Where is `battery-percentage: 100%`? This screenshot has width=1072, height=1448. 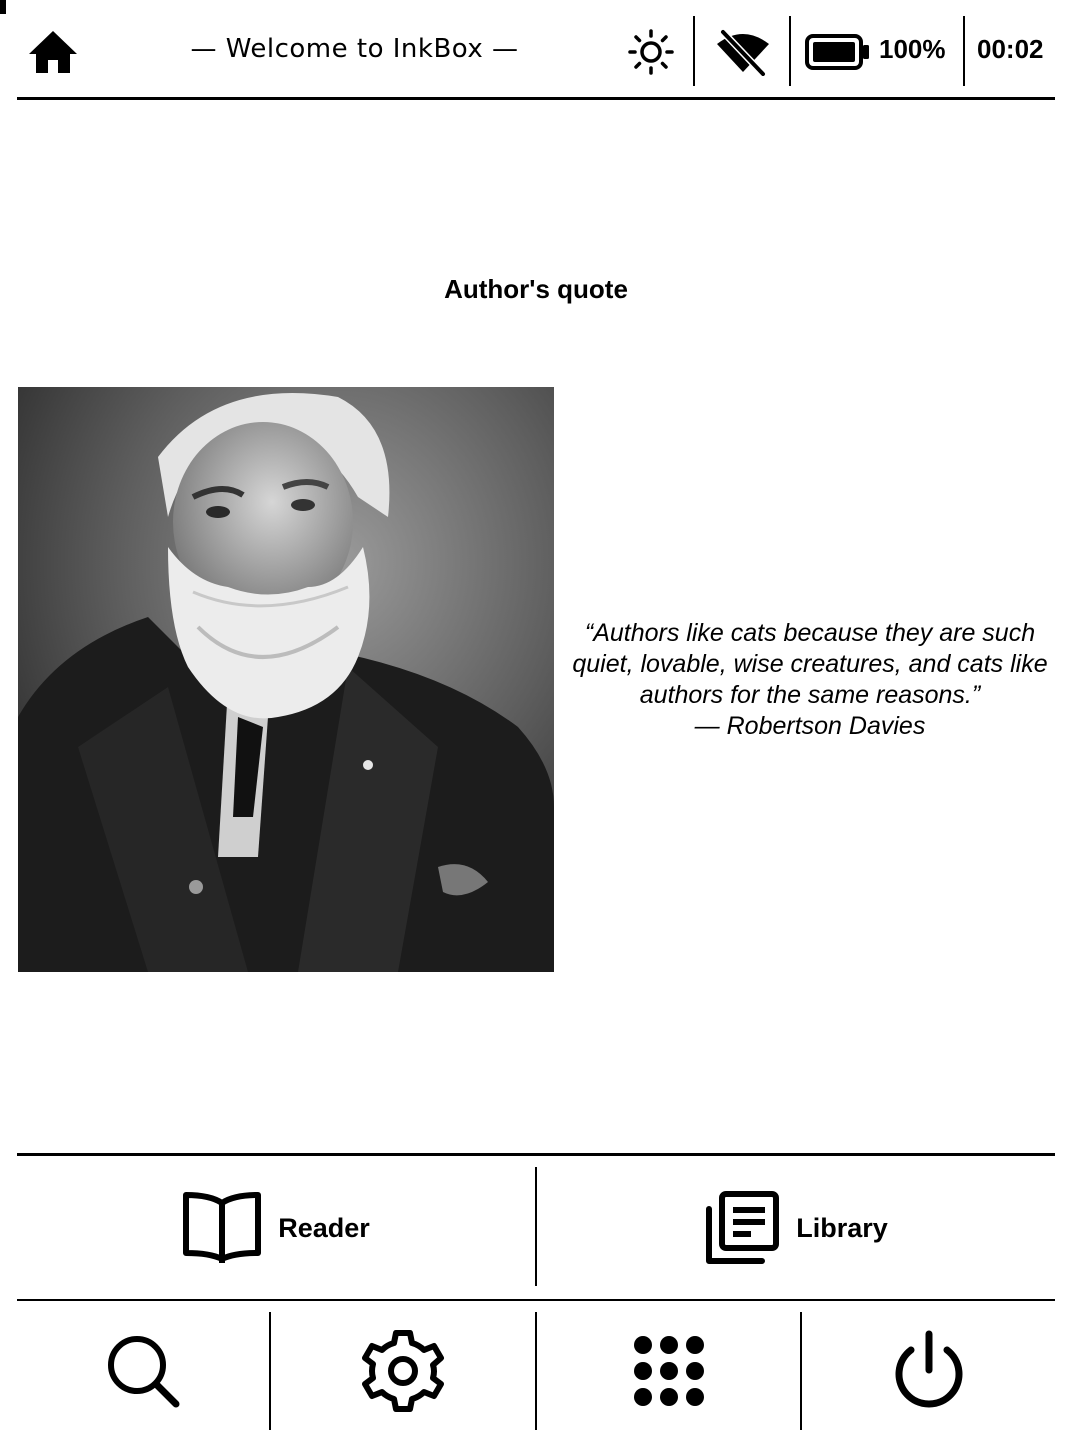
battery-percentage: 100% is located at coordinates (912, 49).